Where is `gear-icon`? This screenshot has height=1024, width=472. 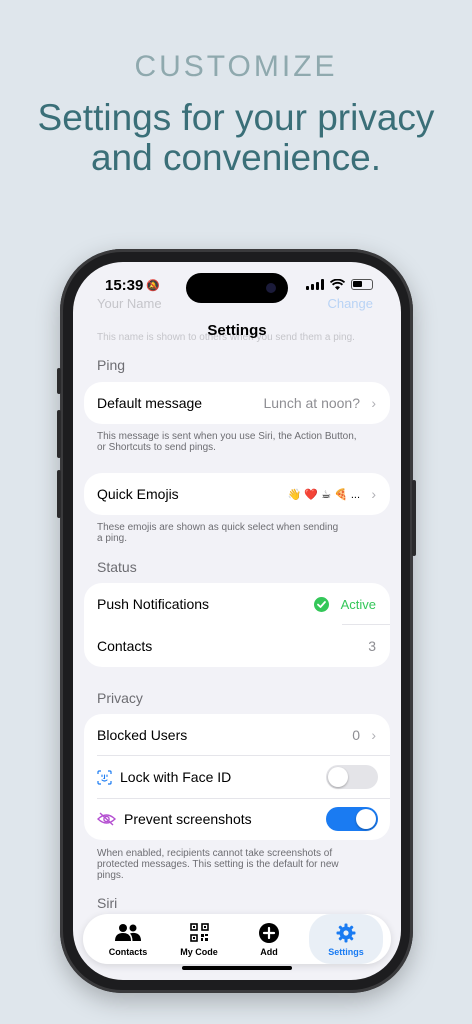
gear-icon is located at coordinates (346, 933).